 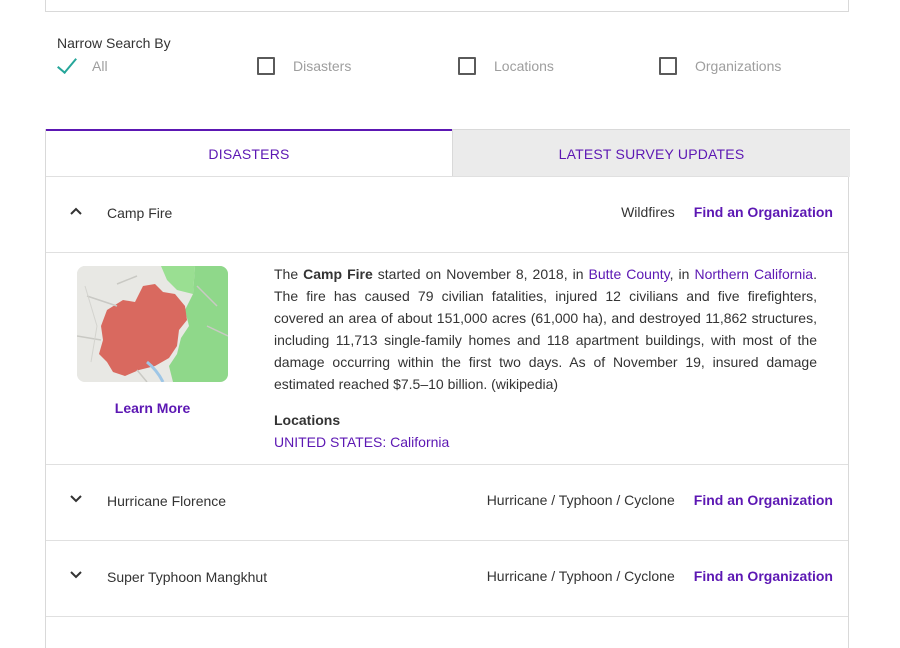 What do you see at coordinates (651, 153) in the screenshot?
I see `tab-latest-survey-updates: LATEST SURVEY UPDATES` at bounding box center [651, 153].